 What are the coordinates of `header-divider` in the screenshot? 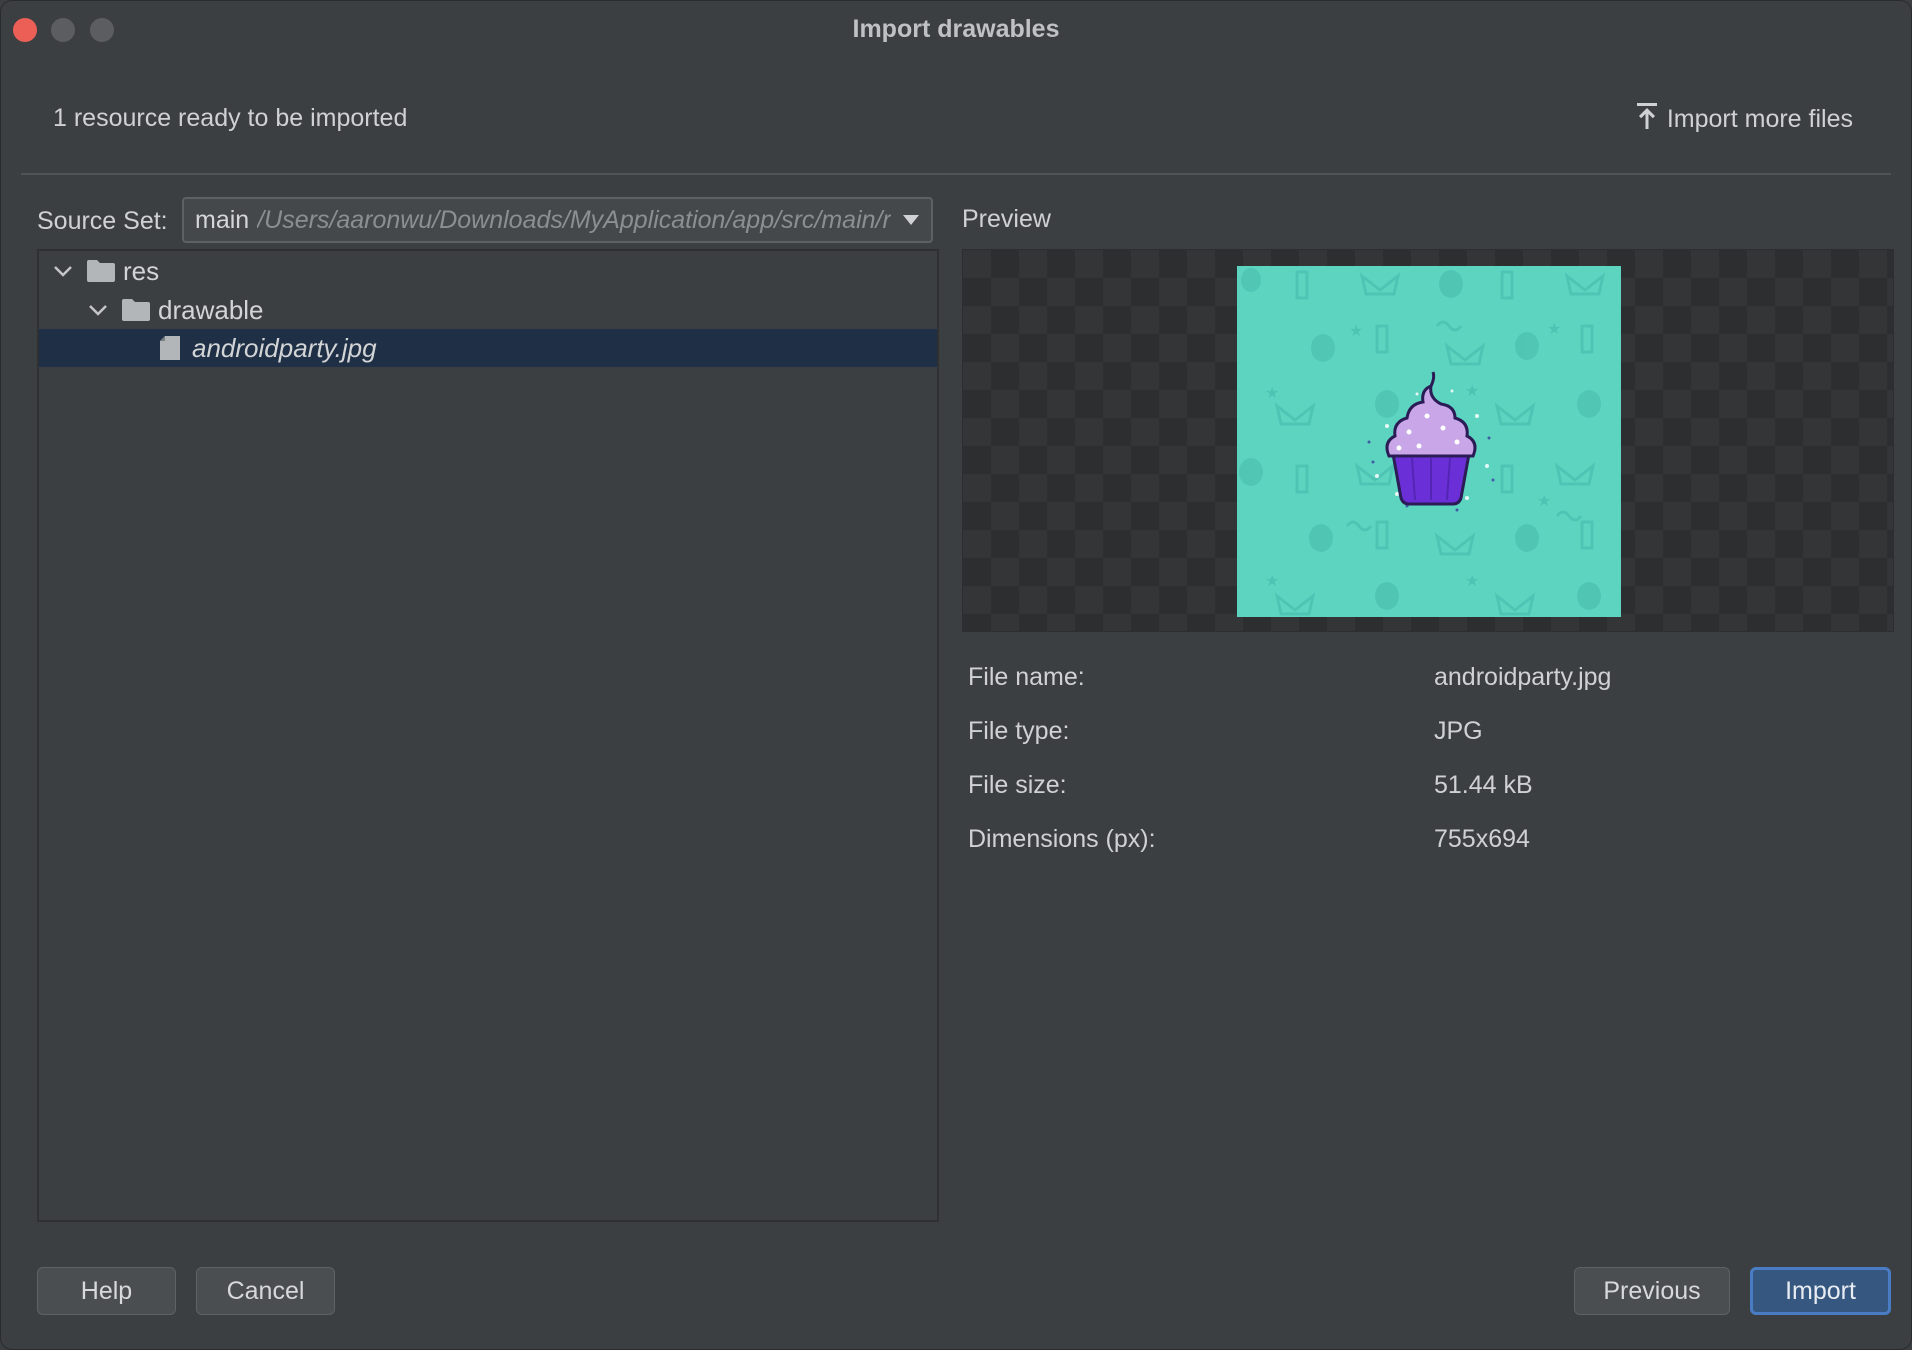 It's located at (956, 174).